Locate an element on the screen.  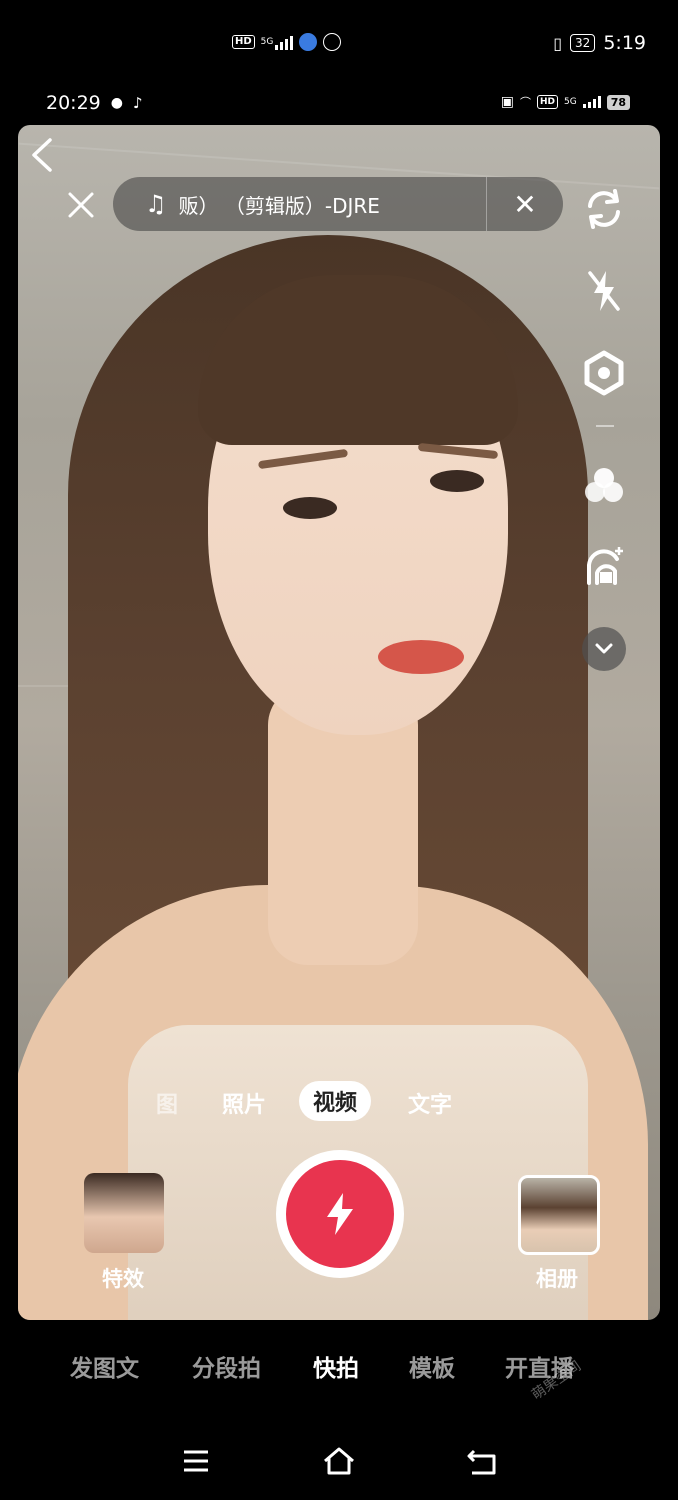
flash-toggle-button is located at coordinates (604, 291).